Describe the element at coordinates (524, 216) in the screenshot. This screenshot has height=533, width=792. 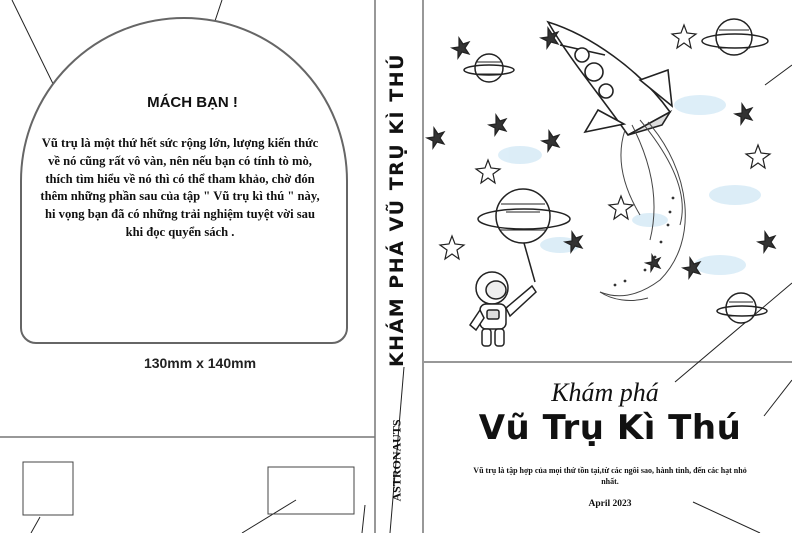
I see `planet-icon-middle` at that location.